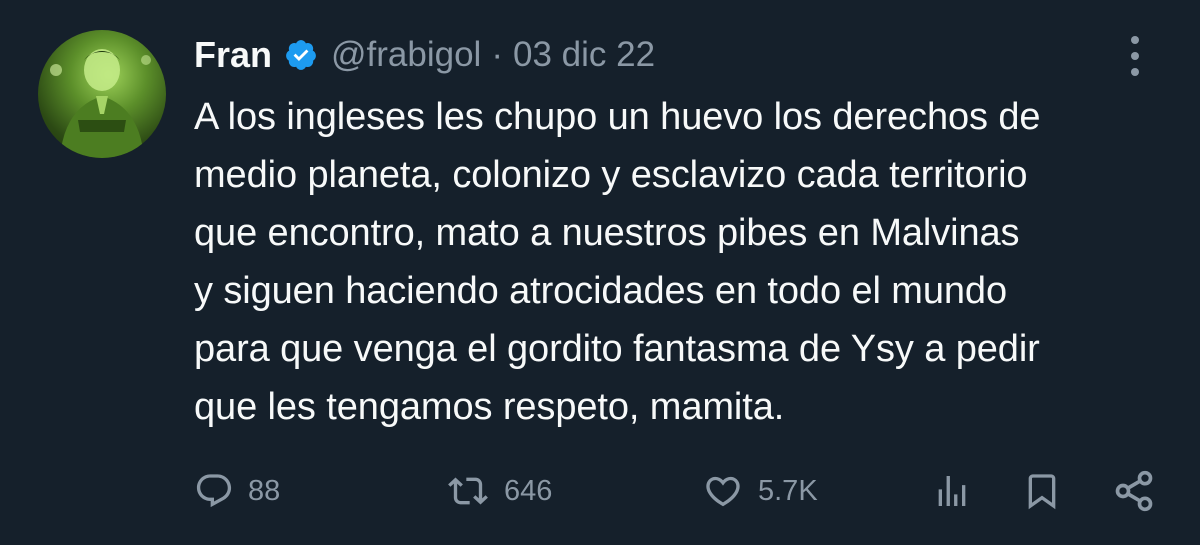 The image size is (1200, 545). I want to click on bookmark-button, so click(1042, 491).